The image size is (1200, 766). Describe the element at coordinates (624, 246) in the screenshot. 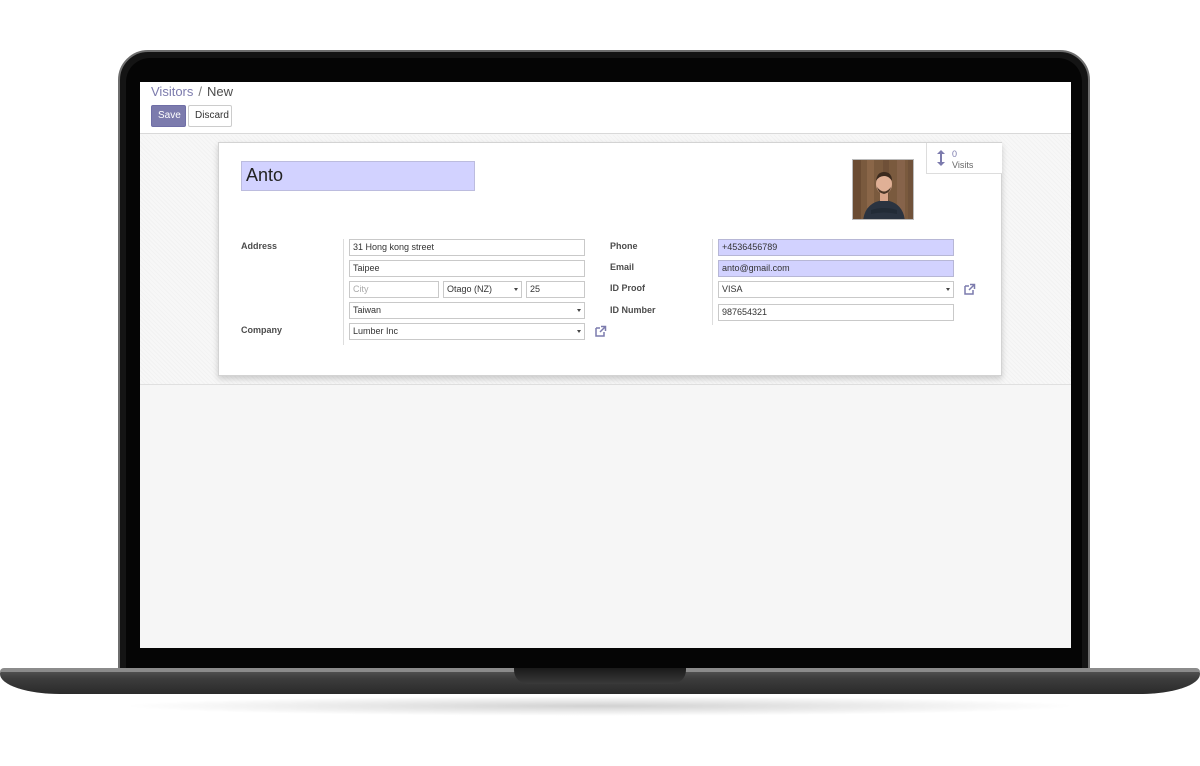

I see `phone-label: Phone` at that location.